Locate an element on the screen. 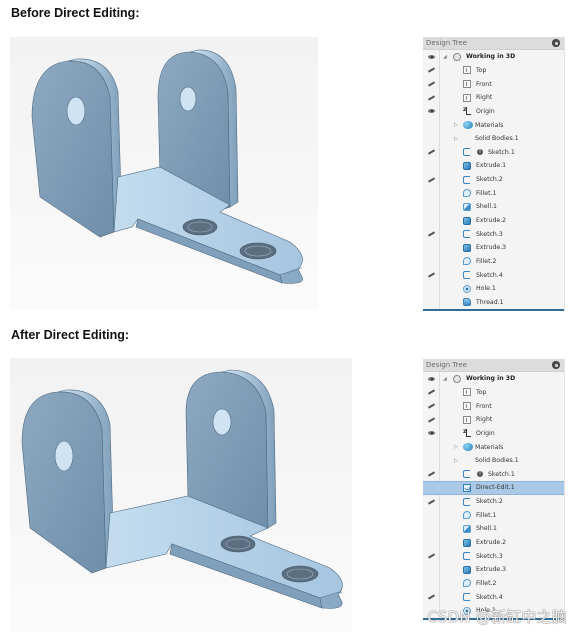 The width and height of the screenshot is (581, 640). watermark: CSDN @新缸中之脑 is located at coordinates (497, 617).